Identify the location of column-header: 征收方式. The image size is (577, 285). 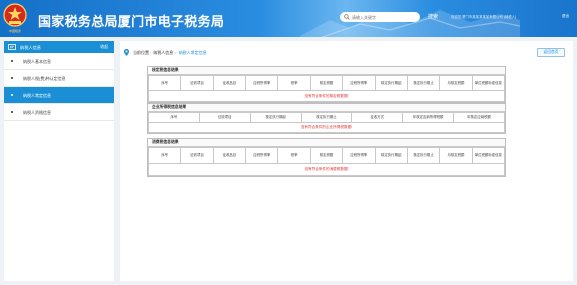
(377, 117).